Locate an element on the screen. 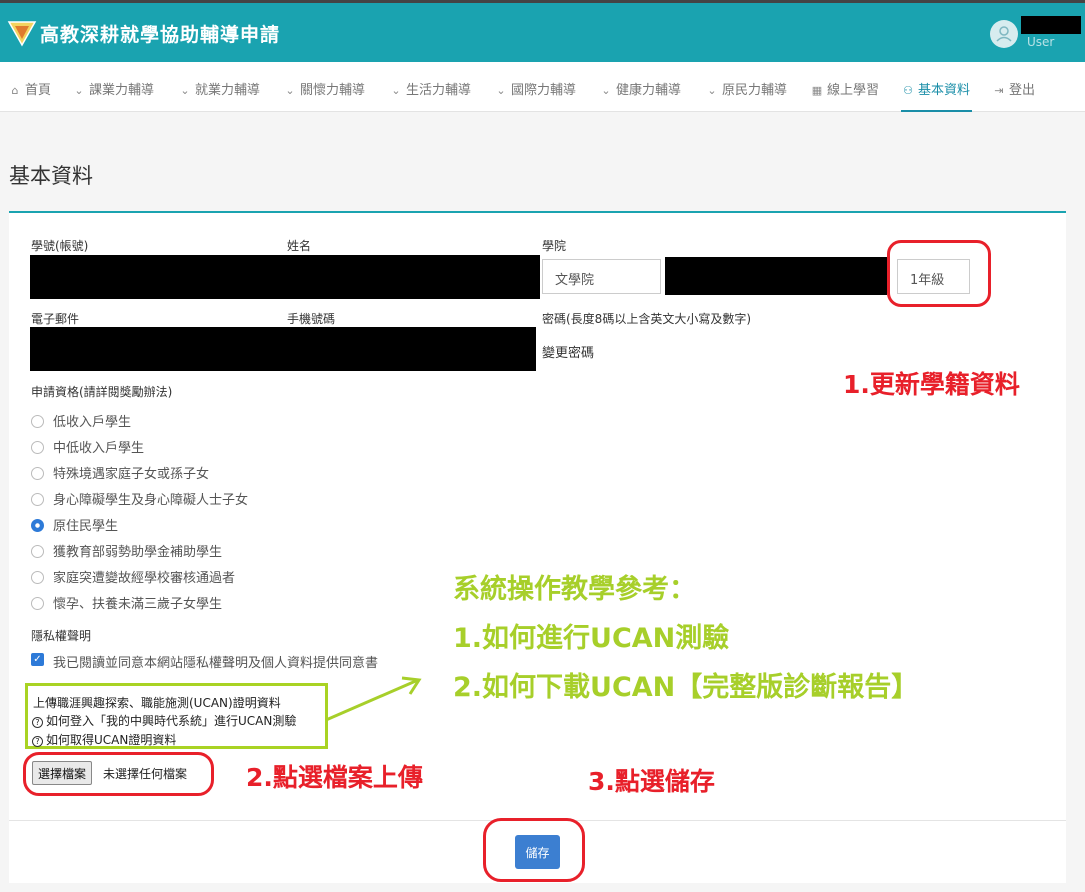 This screenshot has height=892, width=1085. annotation-step3: 3.點選儲存 is located at coordinates (651, 781).